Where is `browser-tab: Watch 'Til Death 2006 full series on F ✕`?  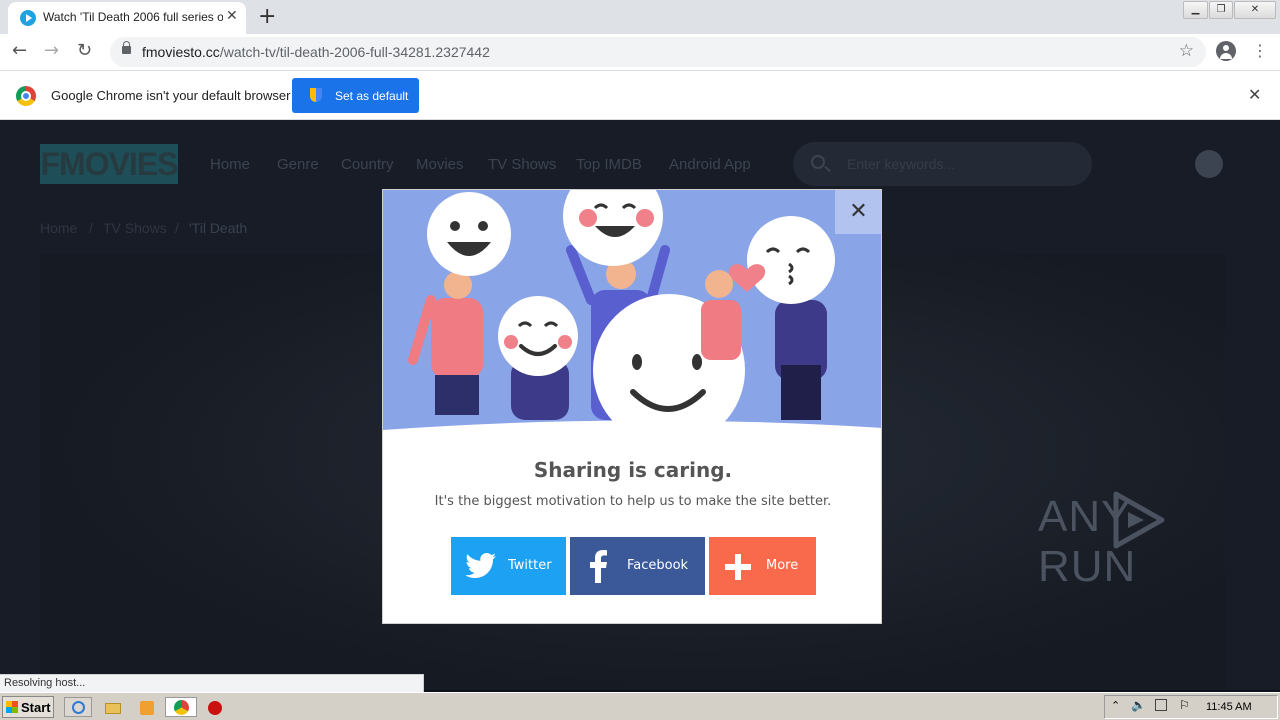 browser-tab: Watch 'Til Death 2006 full series on F ✕ is located at coordinates (127, 18).